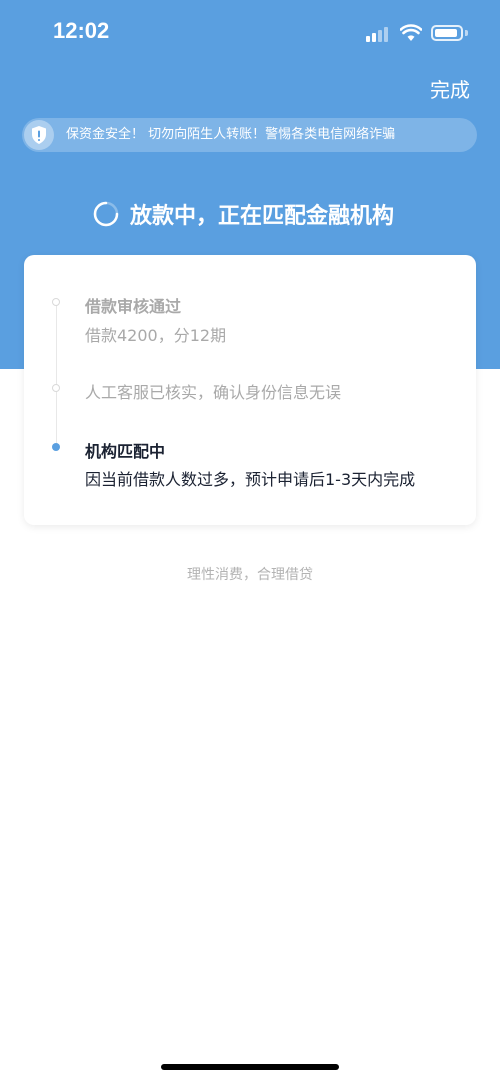 The height and width of the screenshot is (1082, 500). Describe the element at coordinates (379, 34) in the screenshot. I see `cellular-signal-icon` at that location.